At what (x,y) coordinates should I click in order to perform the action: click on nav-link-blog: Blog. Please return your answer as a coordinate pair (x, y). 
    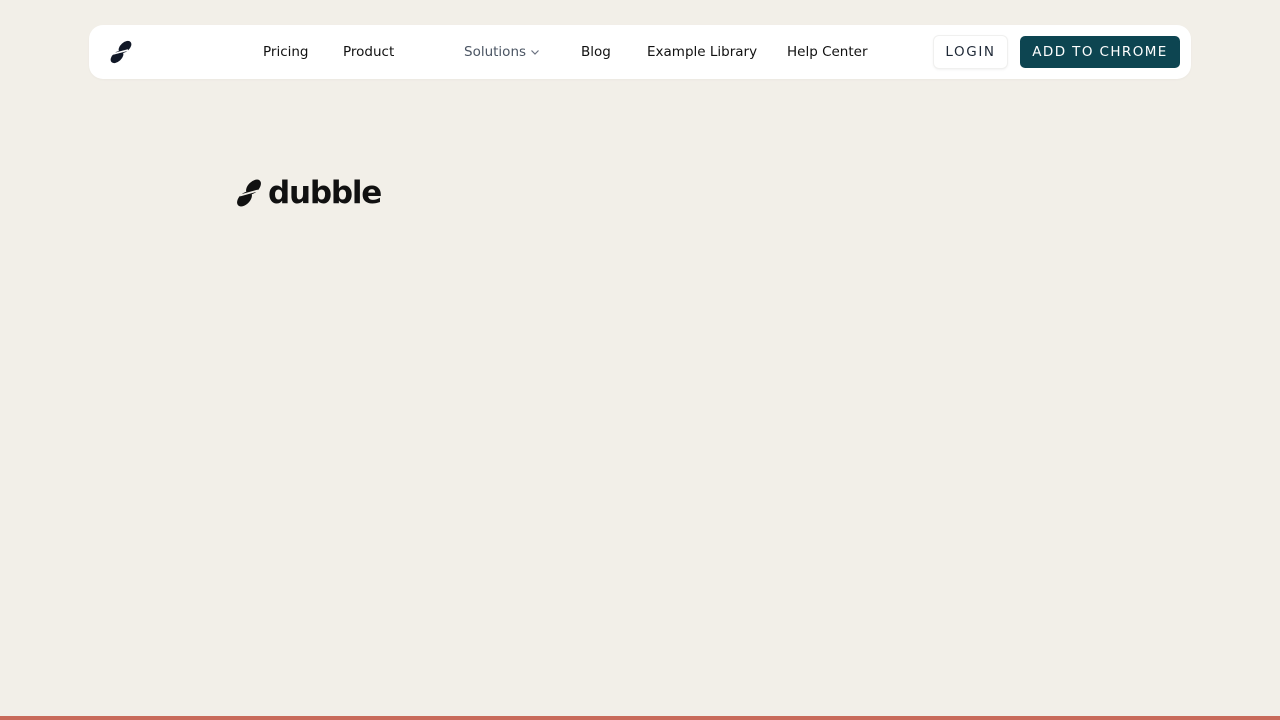
    Looking at the image, I should click on (596, 52).